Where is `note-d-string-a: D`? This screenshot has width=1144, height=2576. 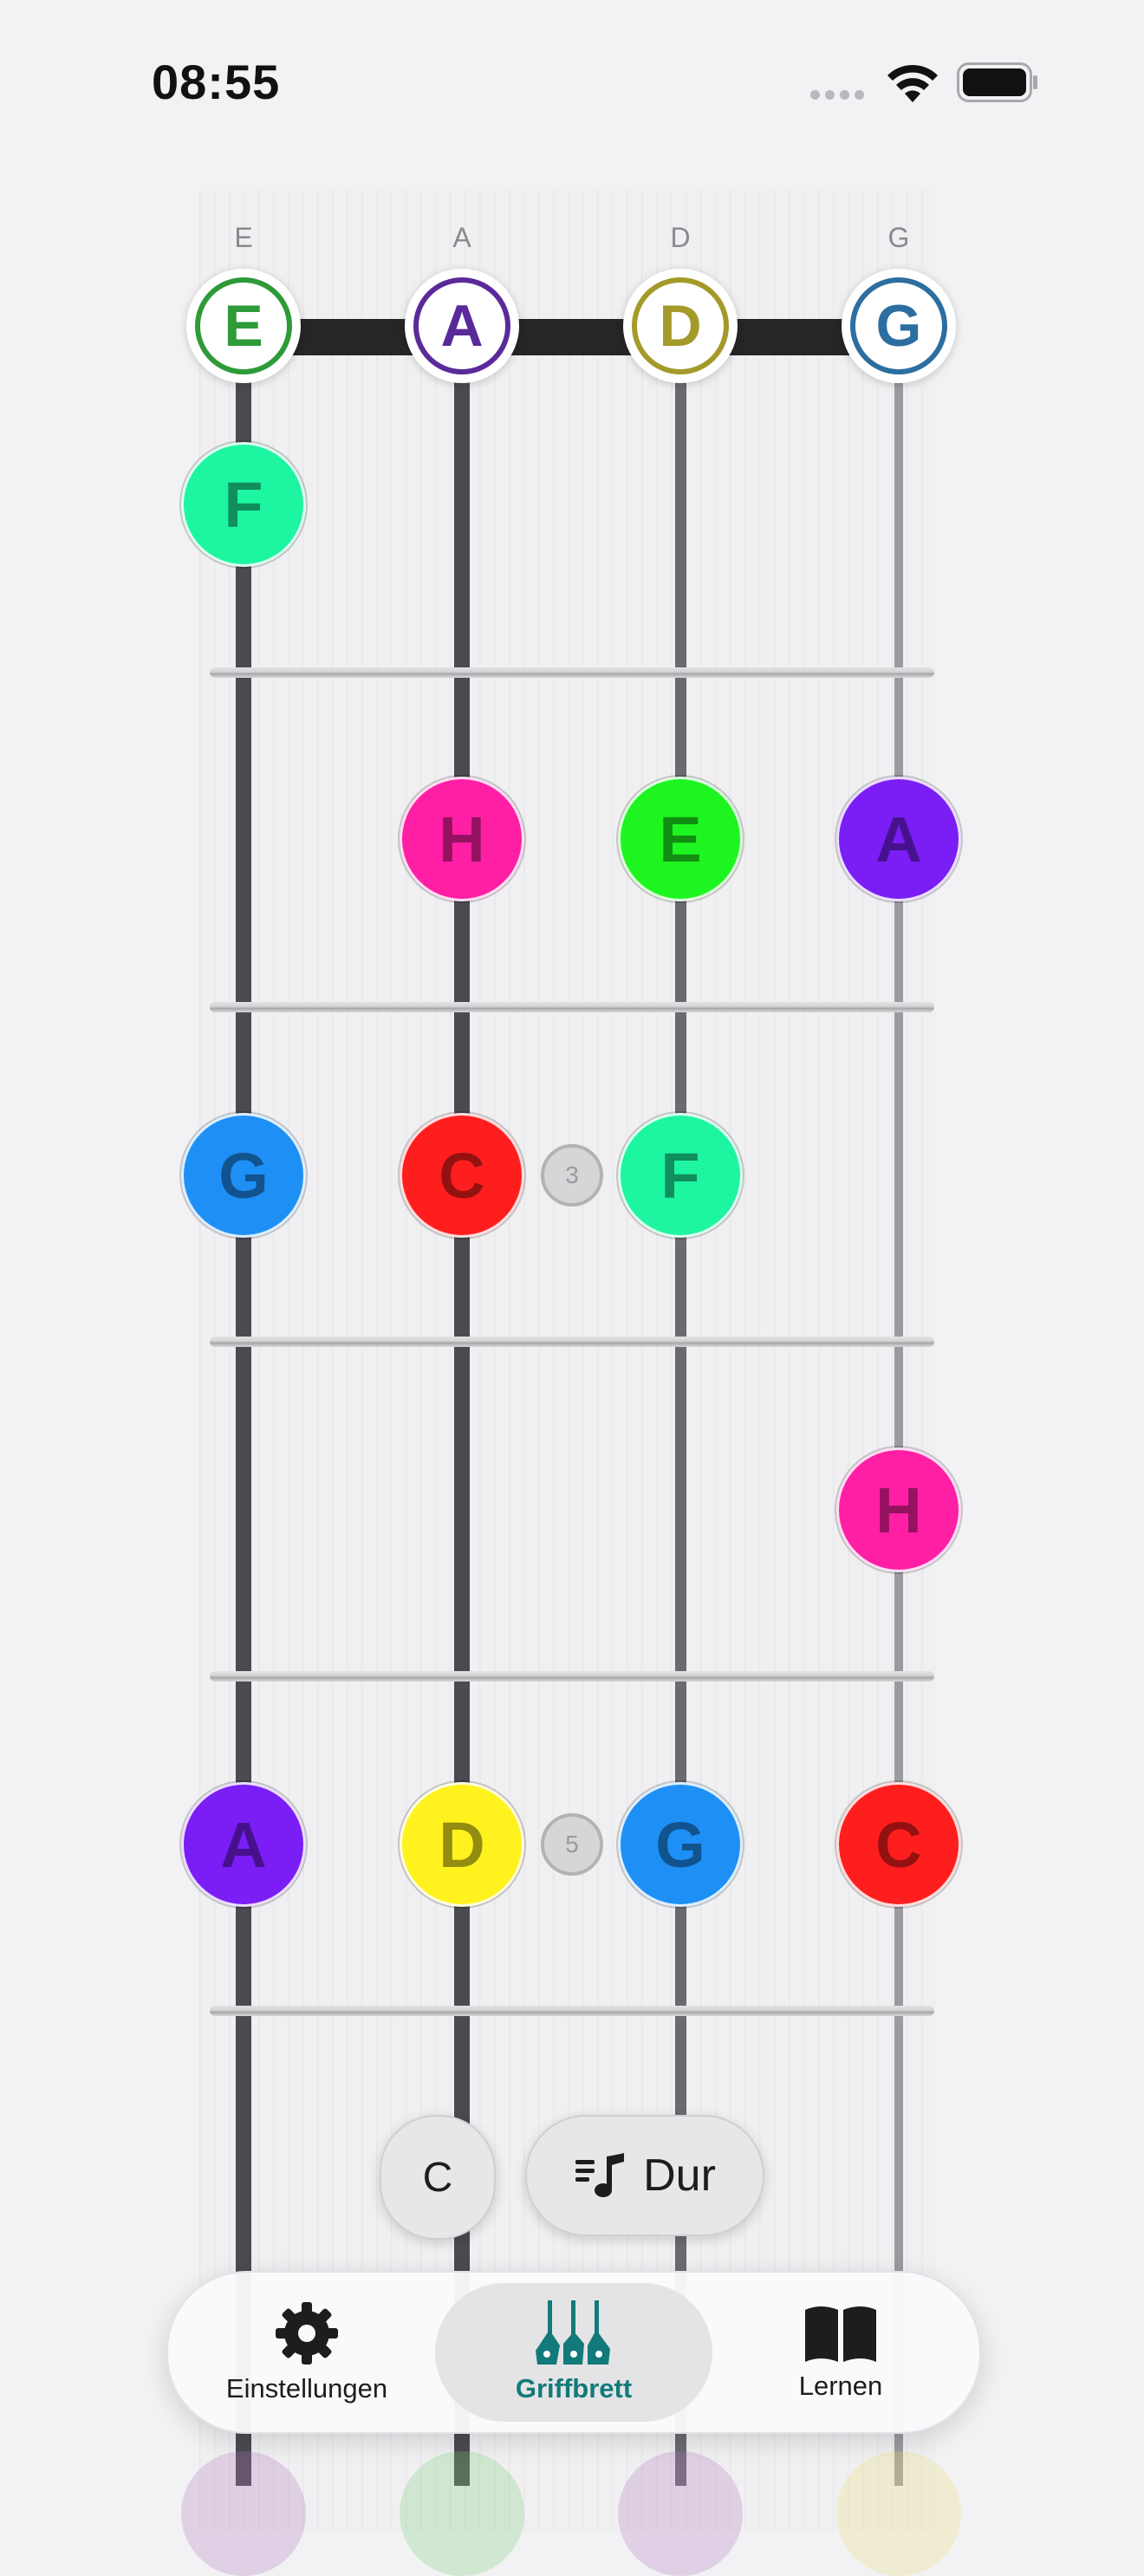
note-d-string-a: D is located at coordinates (462, 1844).